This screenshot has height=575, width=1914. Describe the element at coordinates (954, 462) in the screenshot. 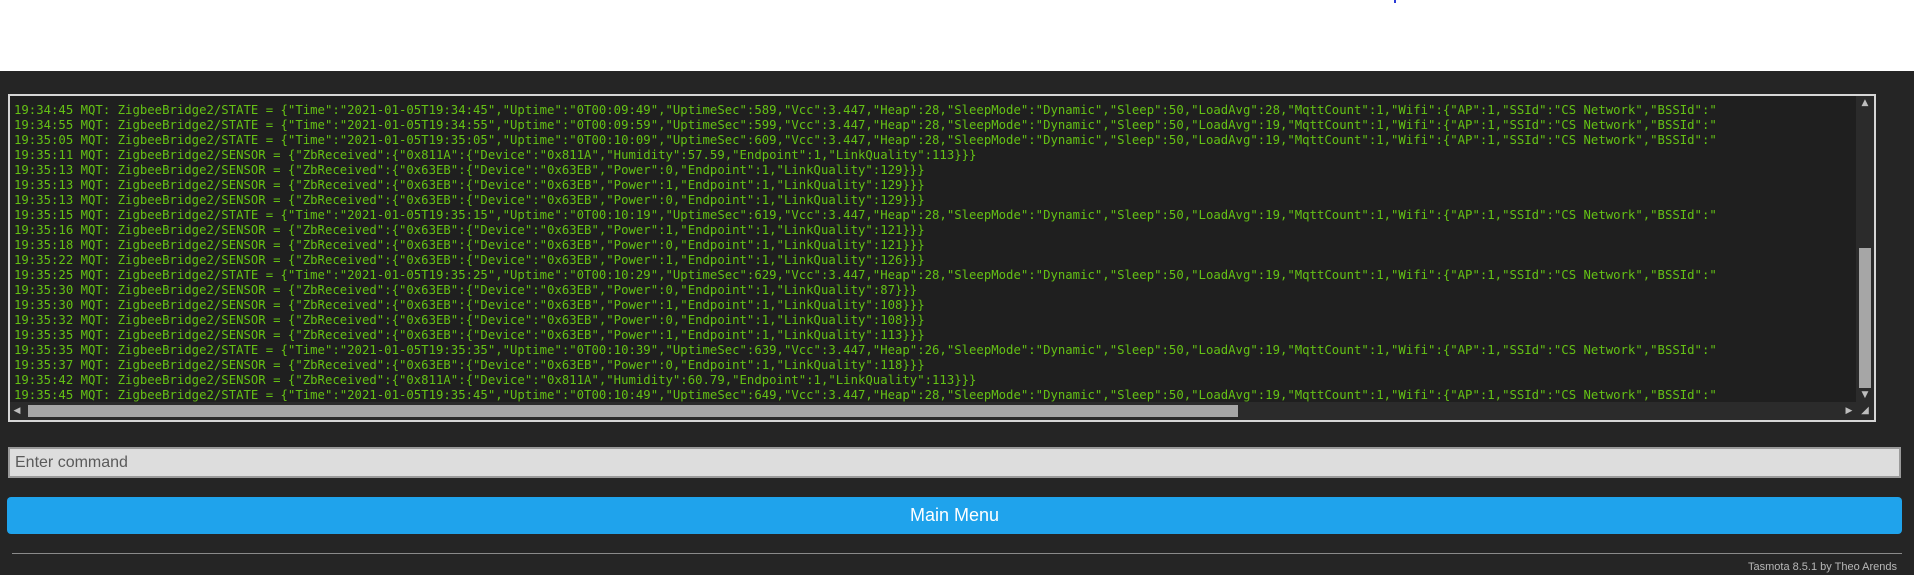

I see `command-input` at that location.